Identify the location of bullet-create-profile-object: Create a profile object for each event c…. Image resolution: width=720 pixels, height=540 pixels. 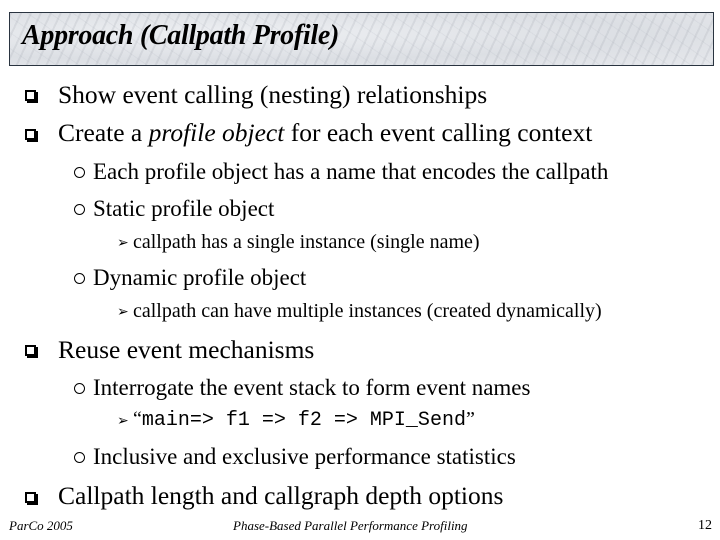
(325, 133).